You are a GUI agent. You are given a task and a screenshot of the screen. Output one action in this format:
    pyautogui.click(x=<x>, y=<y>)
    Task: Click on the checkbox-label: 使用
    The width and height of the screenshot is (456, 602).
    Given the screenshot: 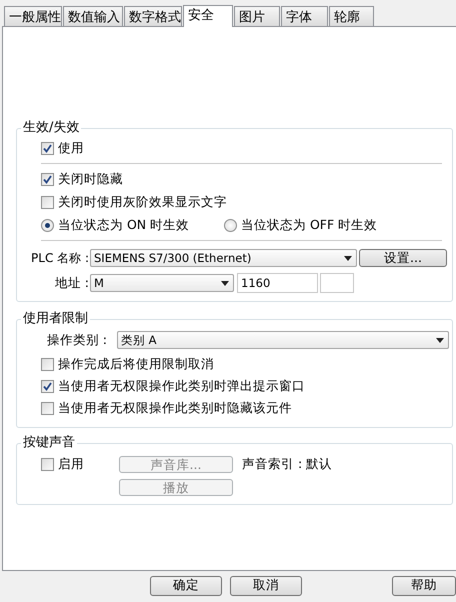 What is the action you would take?
    pyautogui.click(x=71, y=148)
    